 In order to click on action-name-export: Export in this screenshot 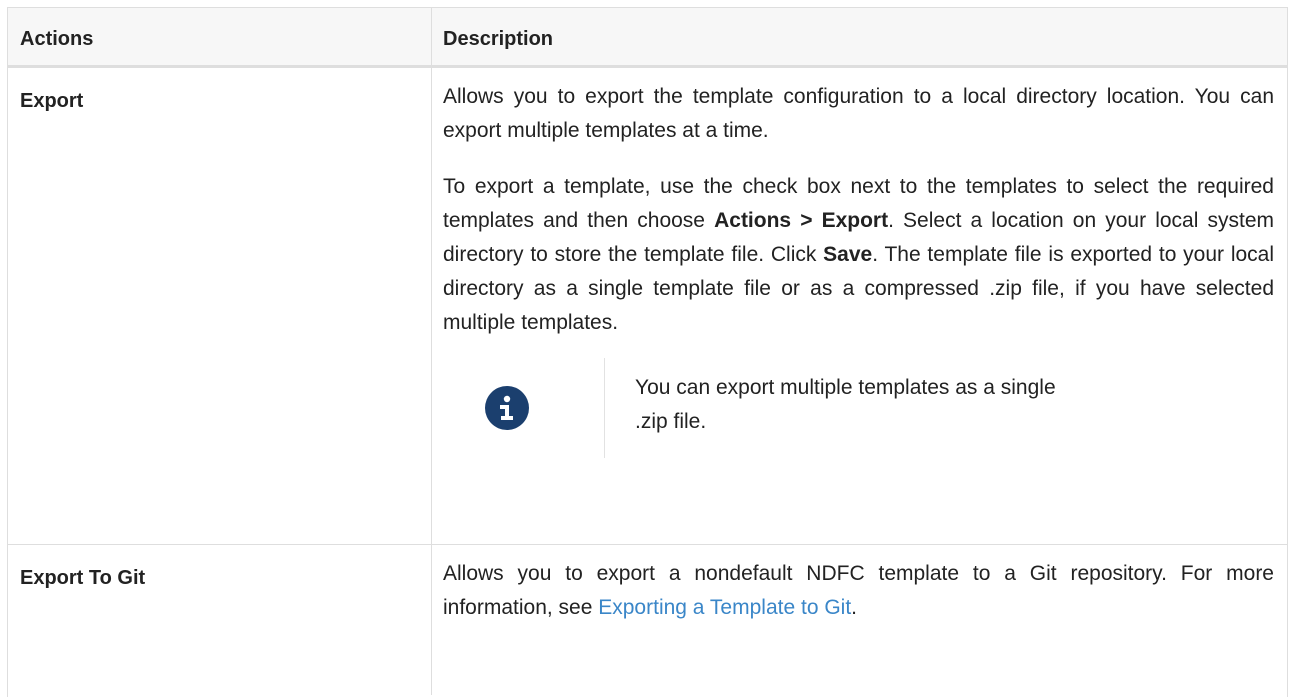, I will do `click(52, 101)`.